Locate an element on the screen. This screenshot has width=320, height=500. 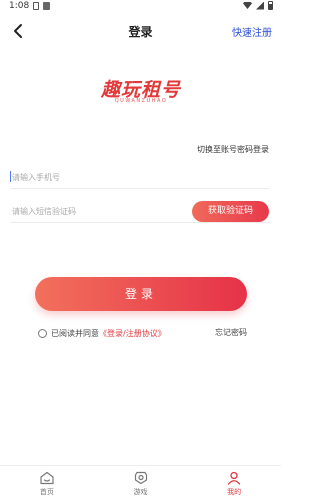
tab-home: 首页 is located at coordinates (47, 483).